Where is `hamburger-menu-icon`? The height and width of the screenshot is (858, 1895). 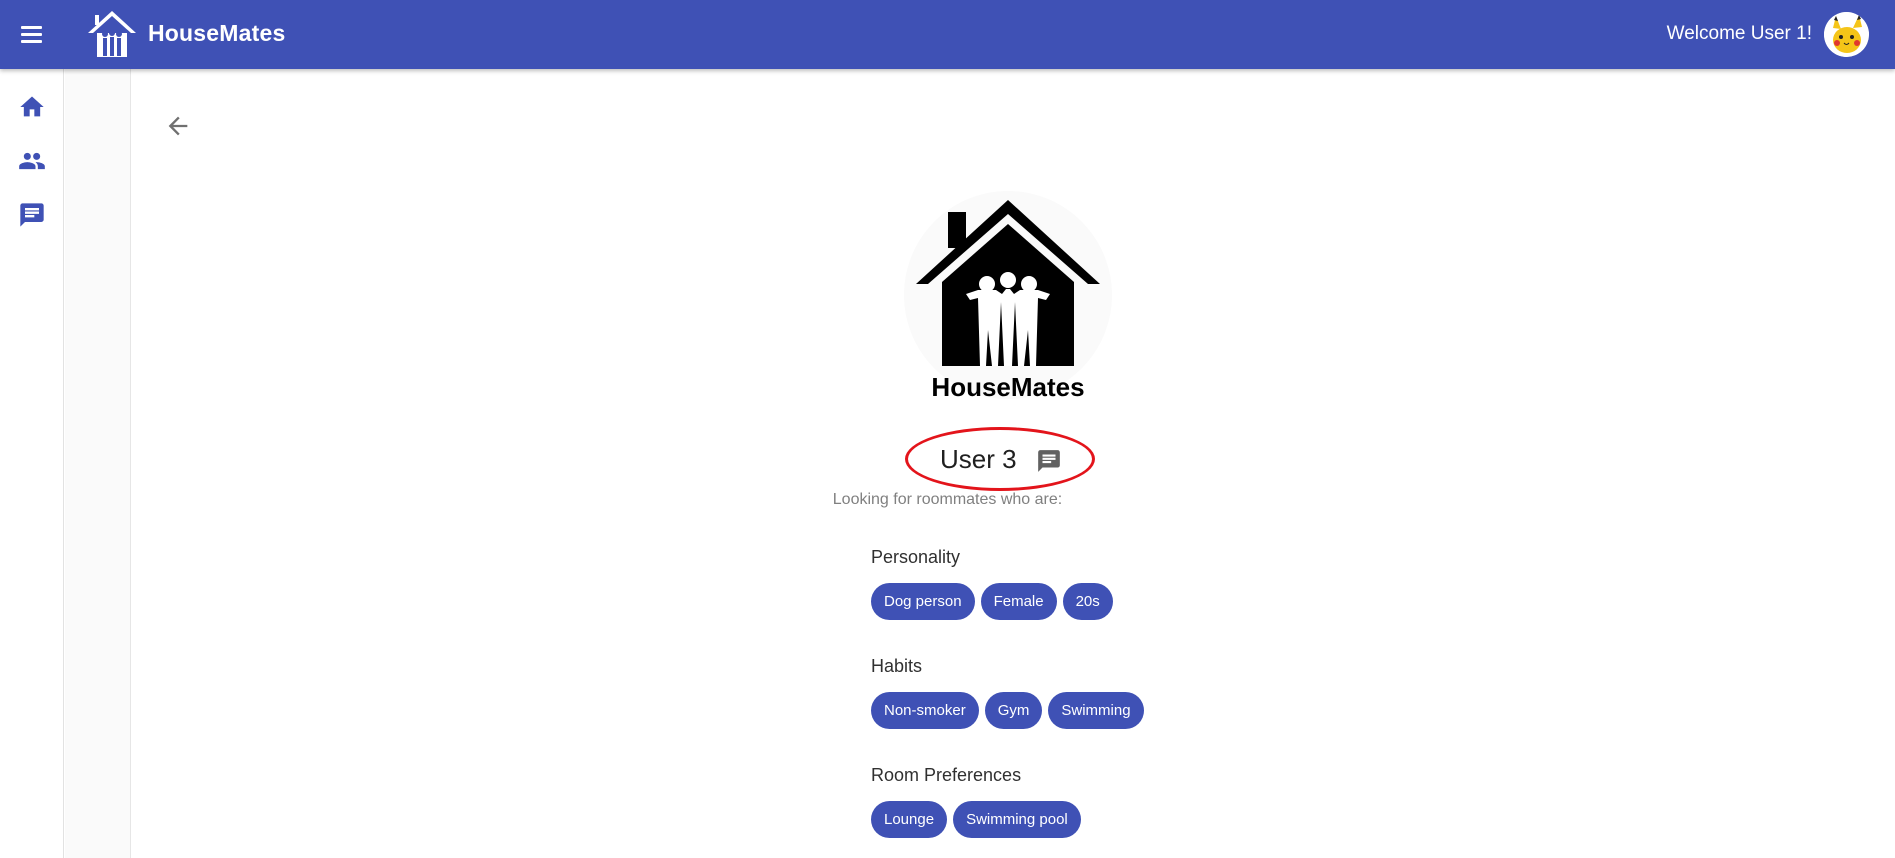
hamburger-menu-icon is located at coordinates (32, 34).